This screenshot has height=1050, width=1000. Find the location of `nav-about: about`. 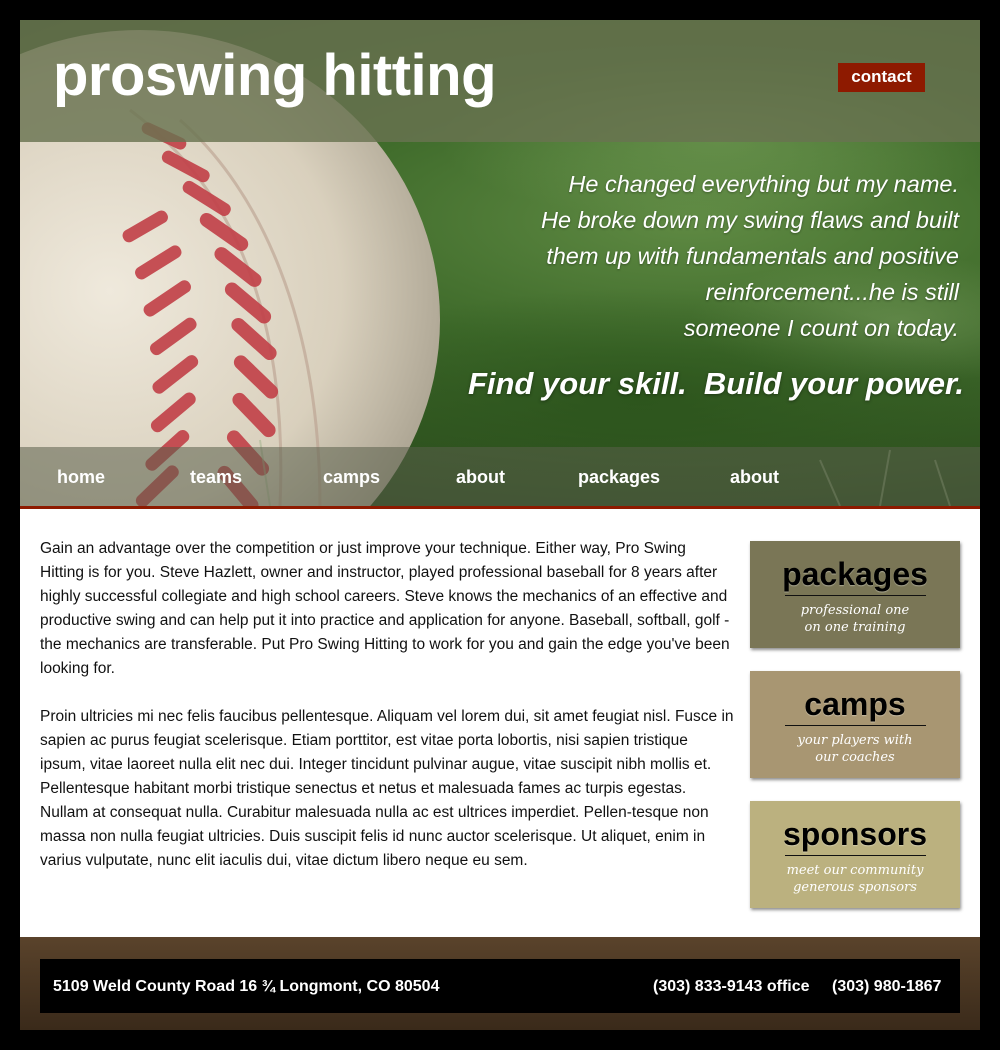

nav-about: about is located at coordinates (480, 477).